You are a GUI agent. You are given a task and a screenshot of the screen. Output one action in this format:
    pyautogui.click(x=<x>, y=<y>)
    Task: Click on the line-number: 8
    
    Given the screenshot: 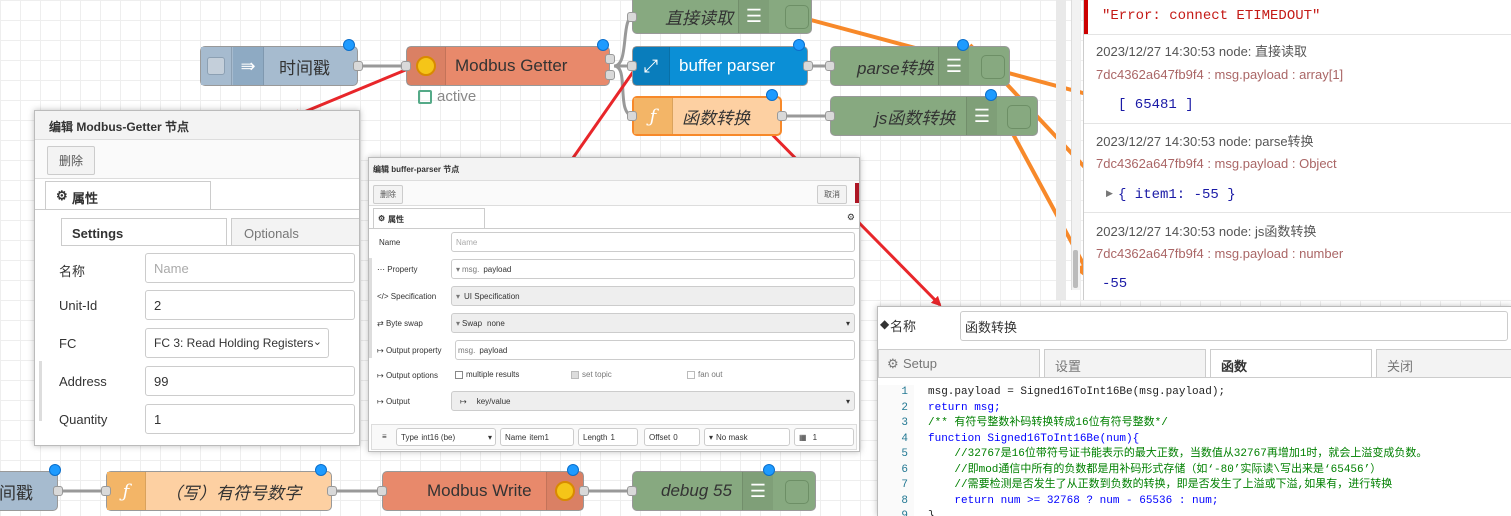 What is the action you would take?
    pyautogui.click(x=904, y=500)
    